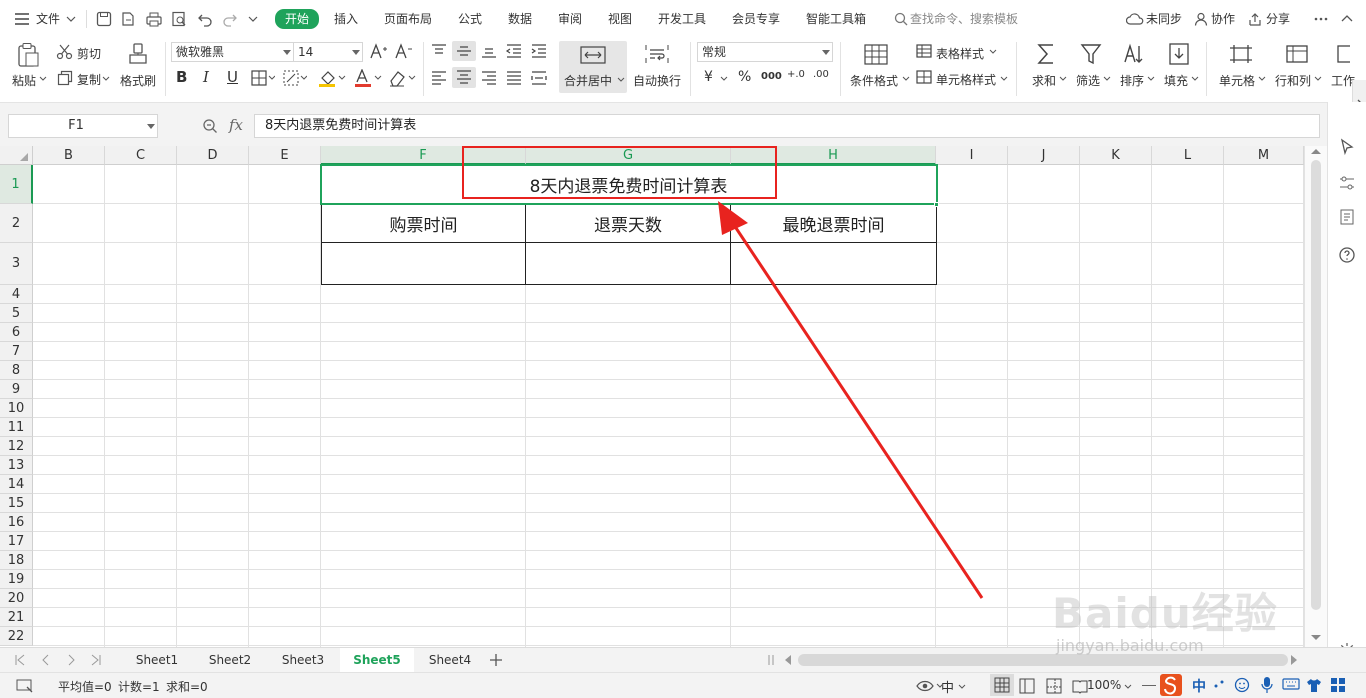  Describe the element at coordinates (470, 19) in the screenshot. I see `tab-formula: 公式` at that location.